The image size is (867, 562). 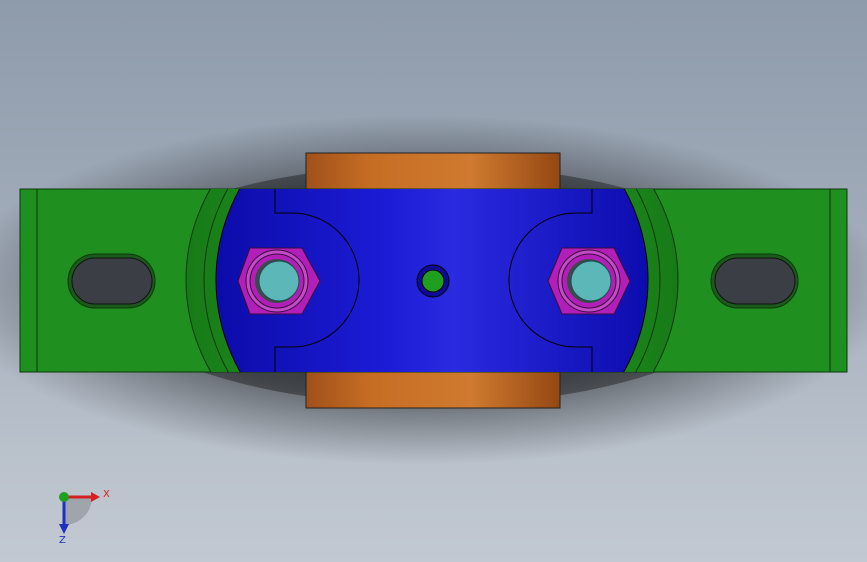 I want to click on center-pin, so click(x=433, y=281).